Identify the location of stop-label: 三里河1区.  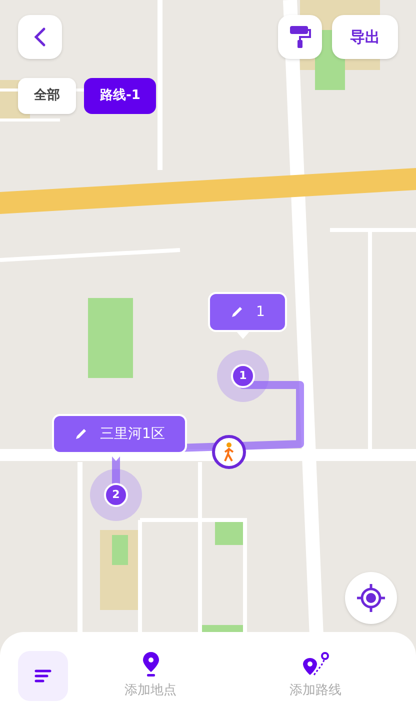
(132, 434).